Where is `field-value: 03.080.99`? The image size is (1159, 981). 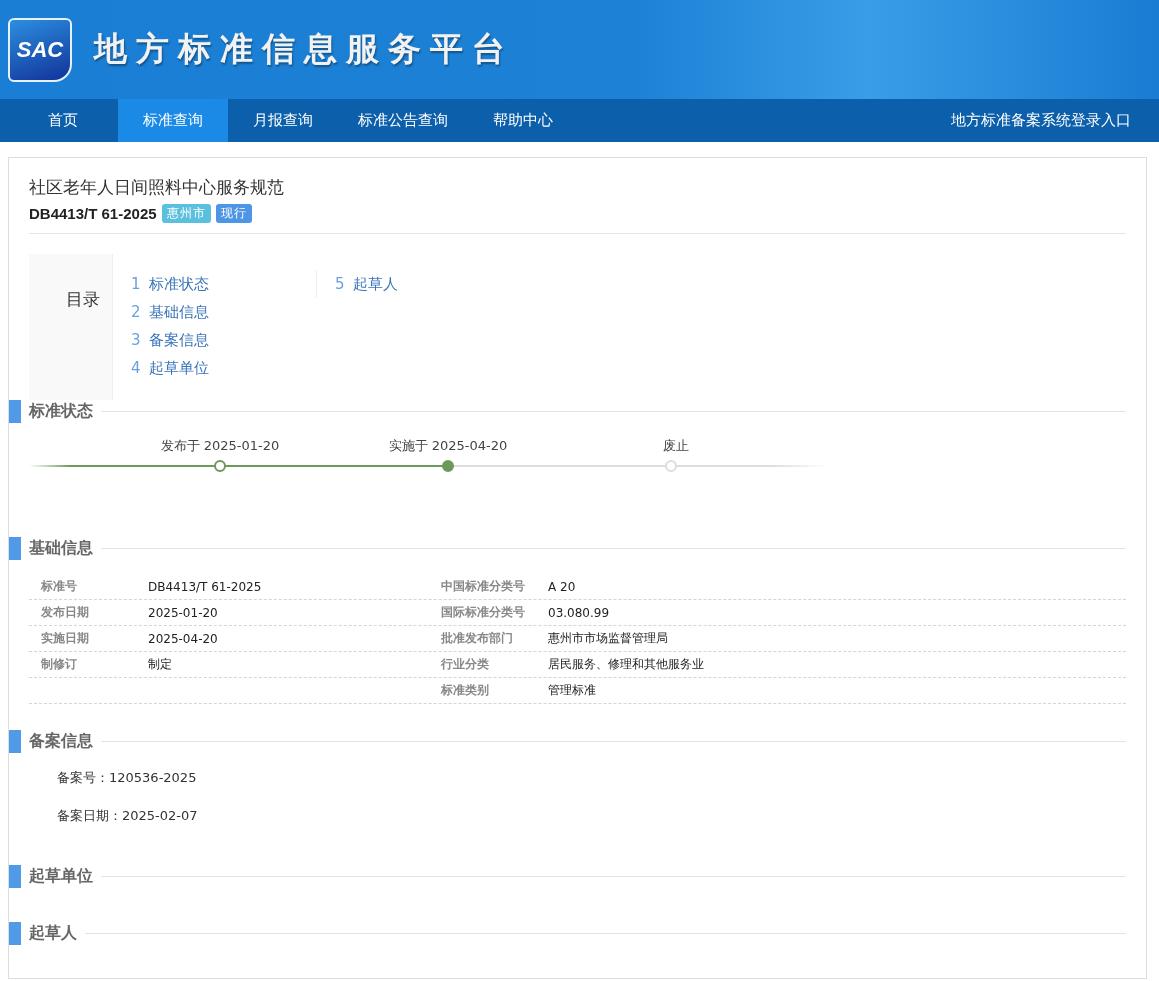 field-value: 03.080.99 is located at coordinates (579, 612).